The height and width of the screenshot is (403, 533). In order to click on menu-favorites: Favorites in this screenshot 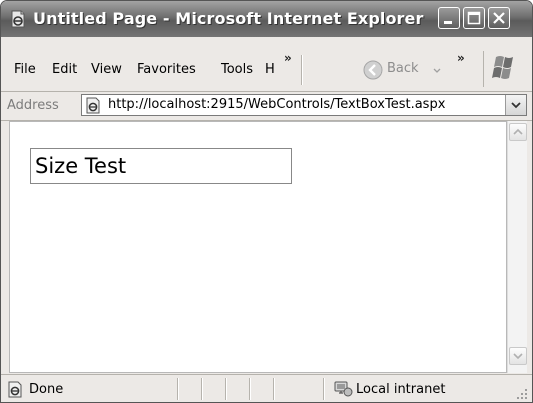, I will do `click(166, 69)`.